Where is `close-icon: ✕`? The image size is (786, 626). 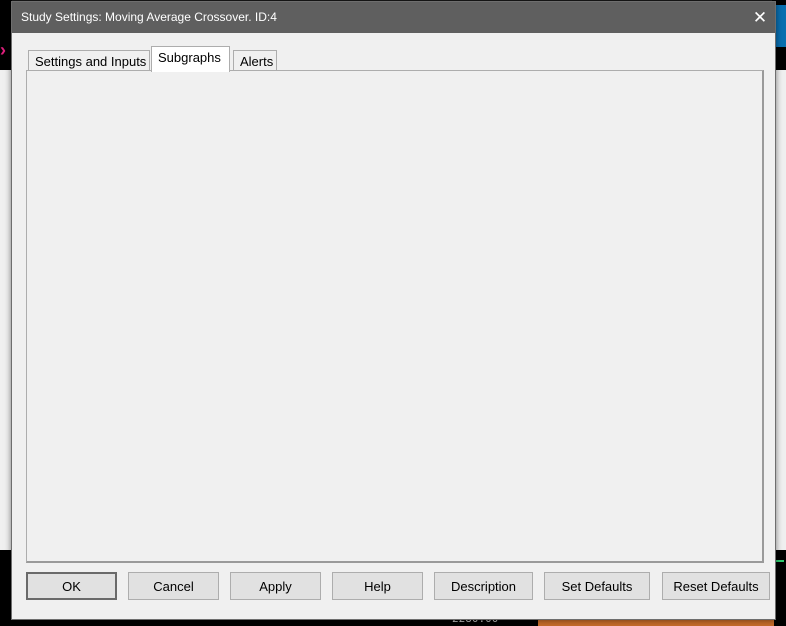
close-icon: ✕ is located at coordinates (760, 17).